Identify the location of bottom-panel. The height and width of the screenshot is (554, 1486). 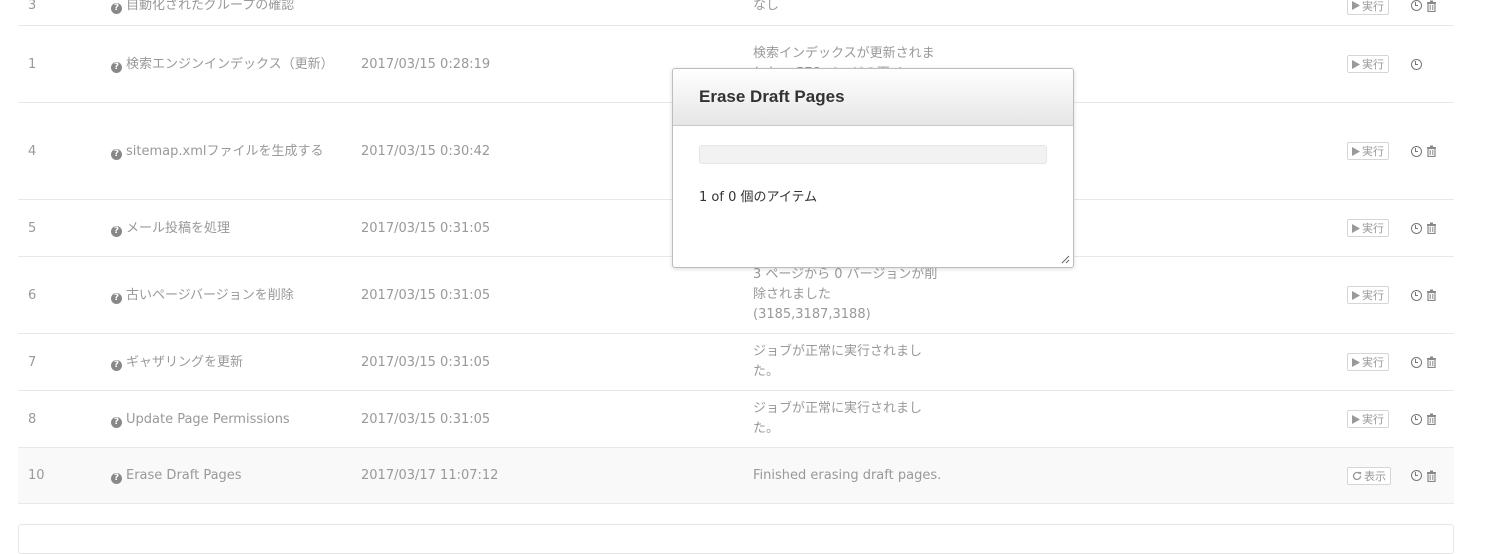
(736, 539).